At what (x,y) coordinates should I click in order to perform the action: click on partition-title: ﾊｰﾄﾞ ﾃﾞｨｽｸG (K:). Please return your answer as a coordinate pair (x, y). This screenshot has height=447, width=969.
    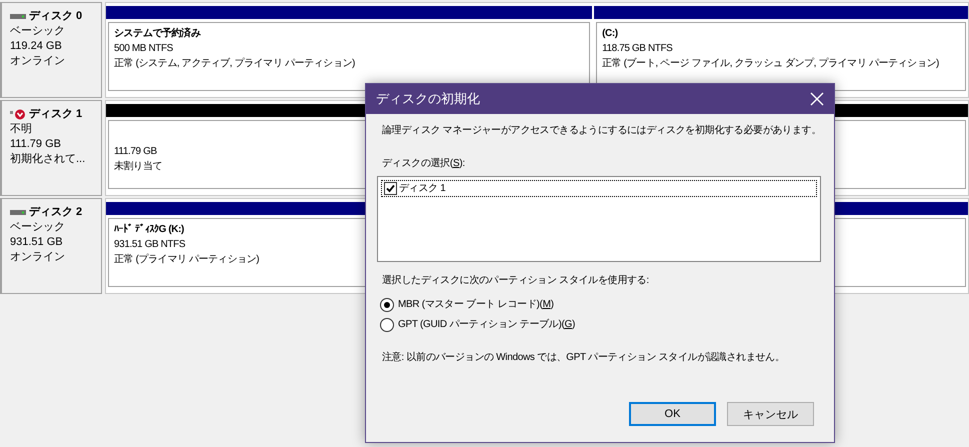
    Looking at the image, I should click on (149, 229).